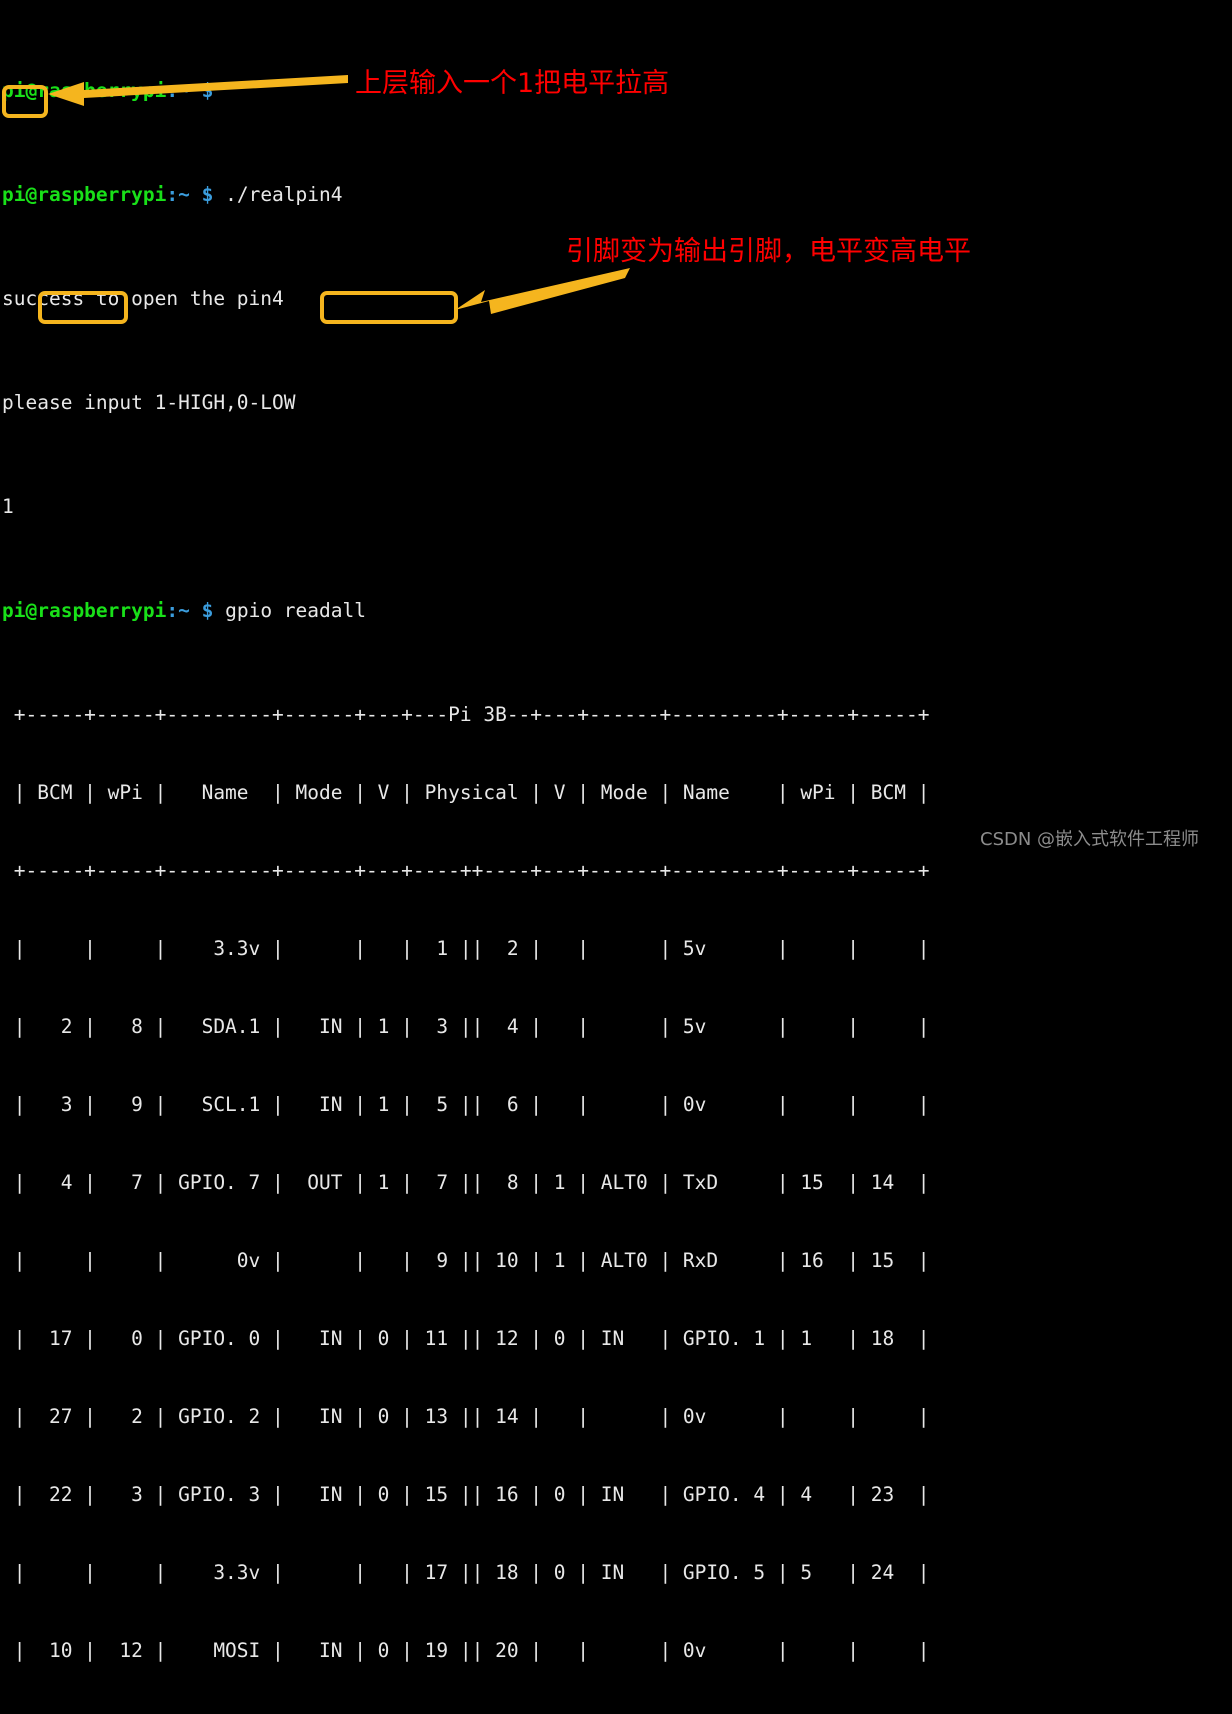  What do you see at coordinates (289, 610) in the screenshot?
I see `command-text: gpio readall` at bounding box center [289, 610].